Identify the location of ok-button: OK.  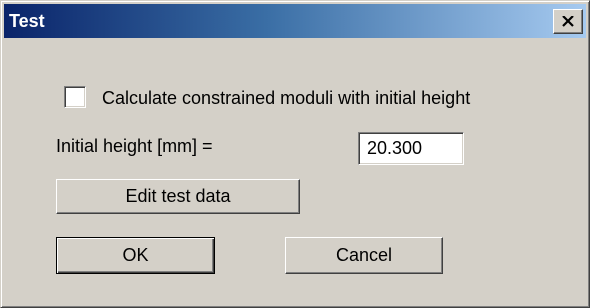
(135, 255).